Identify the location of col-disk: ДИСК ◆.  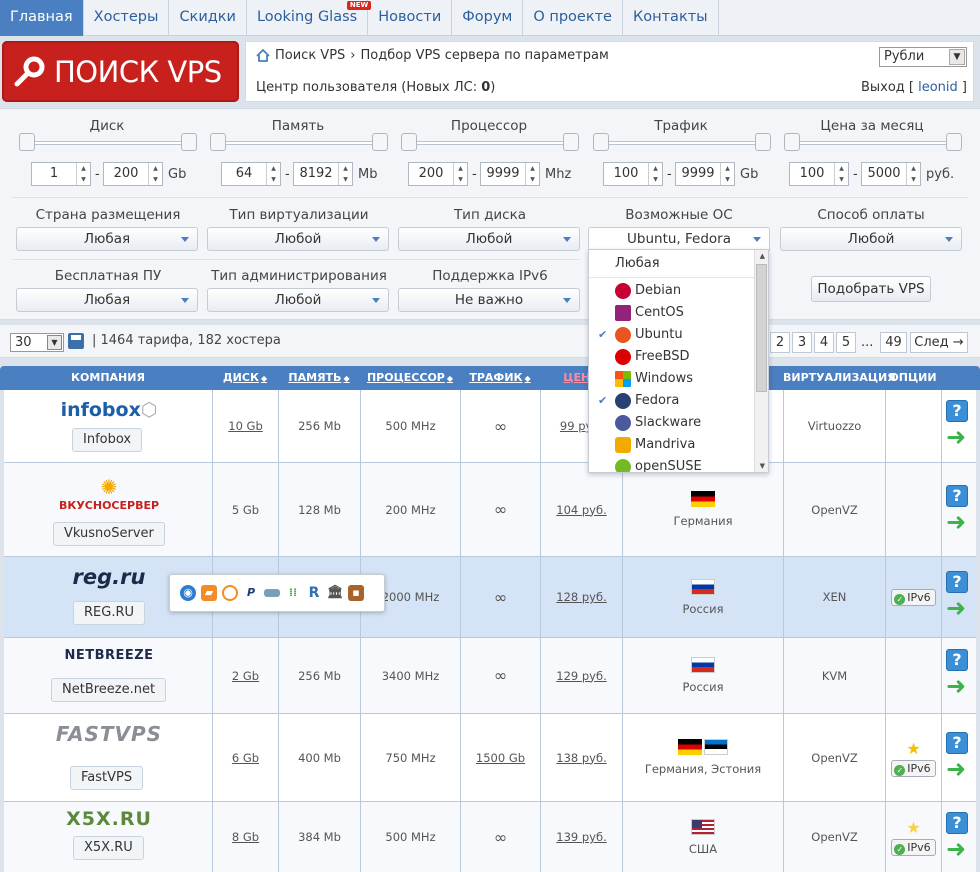
(245, 378).